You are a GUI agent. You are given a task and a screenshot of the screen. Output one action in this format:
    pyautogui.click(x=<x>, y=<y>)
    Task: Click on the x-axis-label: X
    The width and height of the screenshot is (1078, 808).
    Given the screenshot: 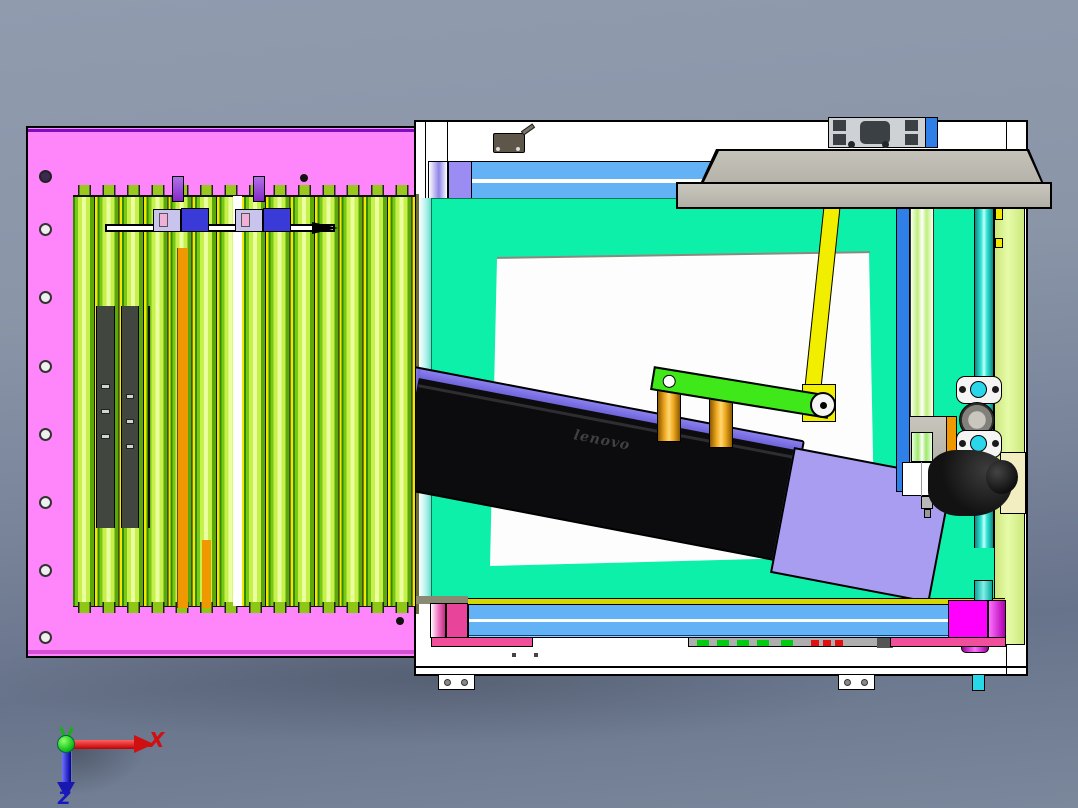 What is the action you would take?
    pyautogui.click(x=157, y=740)
    